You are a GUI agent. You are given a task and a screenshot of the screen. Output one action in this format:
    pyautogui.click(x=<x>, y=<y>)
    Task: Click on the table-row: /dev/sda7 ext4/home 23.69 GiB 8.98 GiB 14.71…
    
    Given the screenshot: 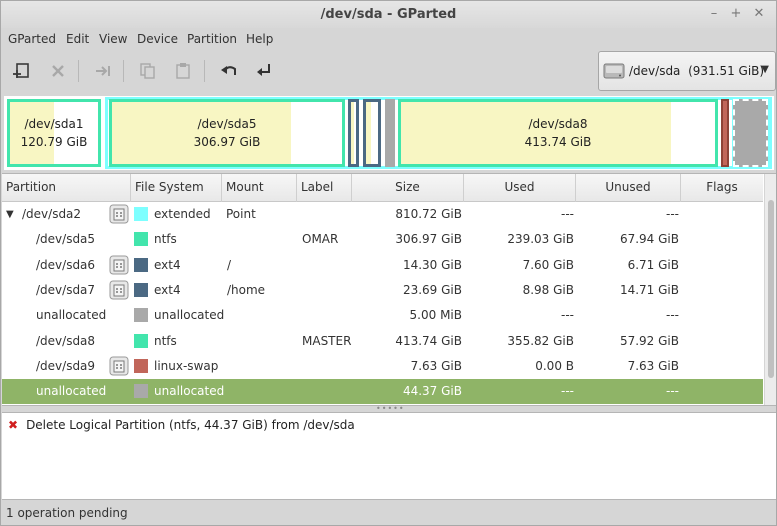 What is the action you would take?
    pyautogui.click(x=382, y=290)
    